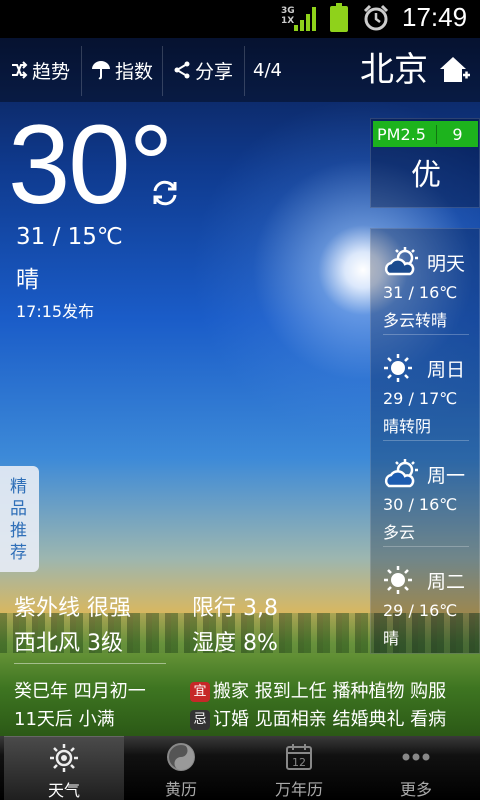 The image size is (480, 800). I want to click on forecast-day-name: 周二, so click(446, 582).